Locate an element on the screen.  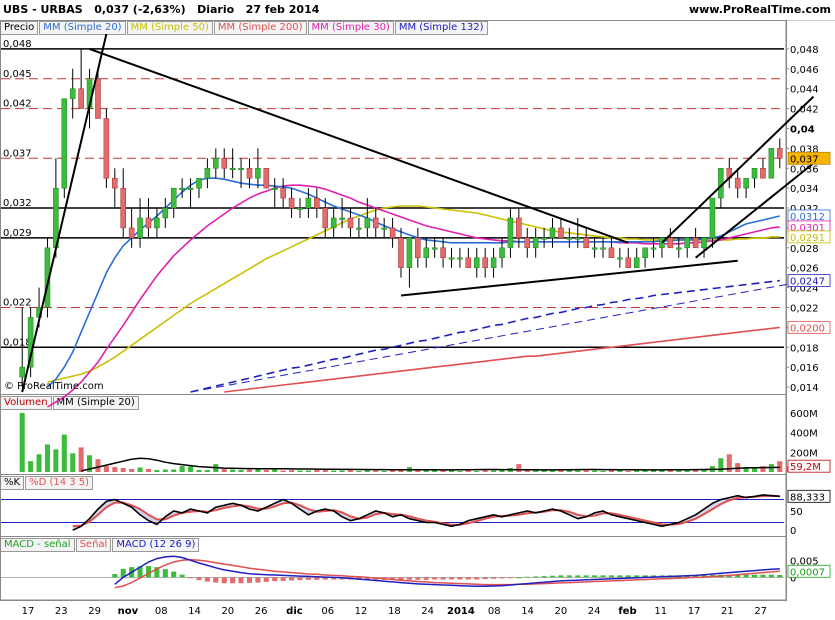
volume-legend-item: MM (Simple 20) is located at coordinates (95, 403).